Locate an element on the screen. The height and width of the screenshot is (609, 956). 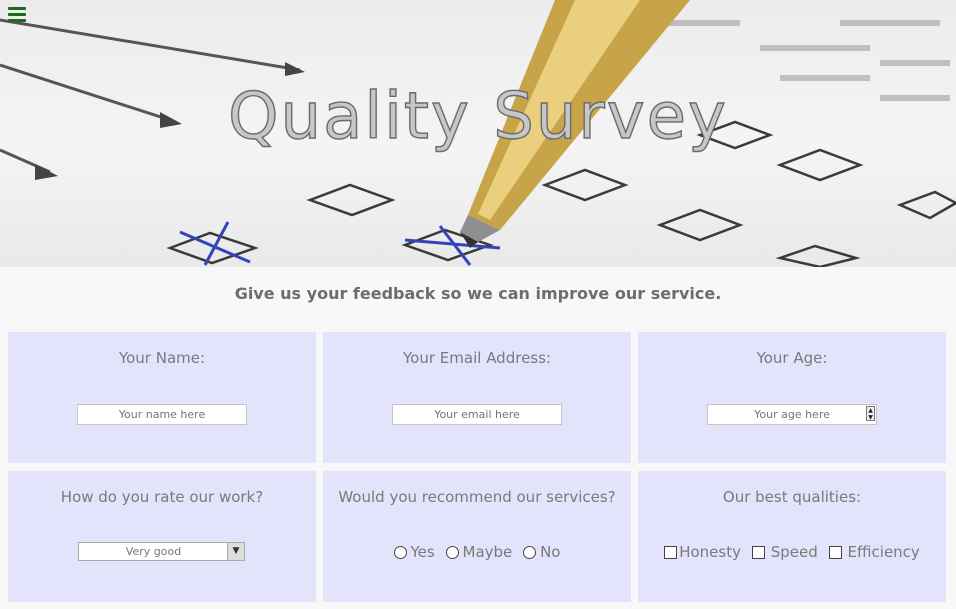
recommend-options: Yes Maybe No is located at coordinates (477, 553).